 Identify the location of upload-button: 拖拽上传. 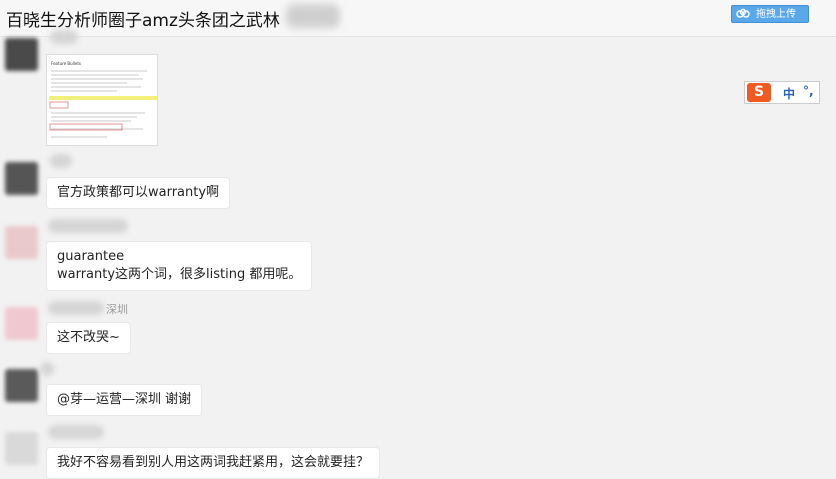
(770, 14).